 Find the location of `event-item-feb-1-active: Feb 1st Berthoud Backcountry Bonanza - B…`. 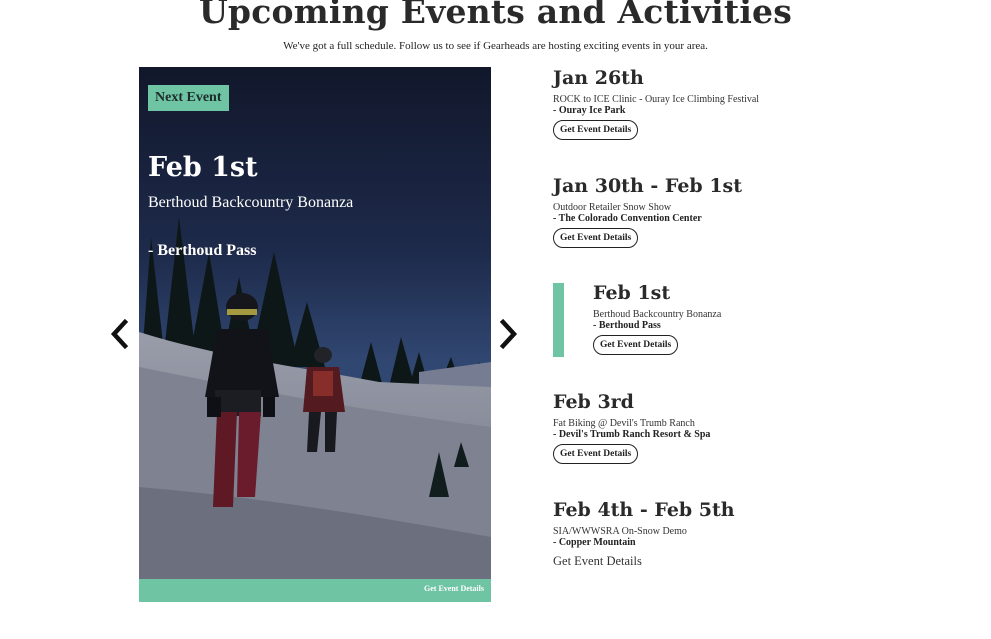

event-item-feb-1-active: Feb 1st Berthoud Backcountry Bonanza - B… is located at coordinates (703, 319).